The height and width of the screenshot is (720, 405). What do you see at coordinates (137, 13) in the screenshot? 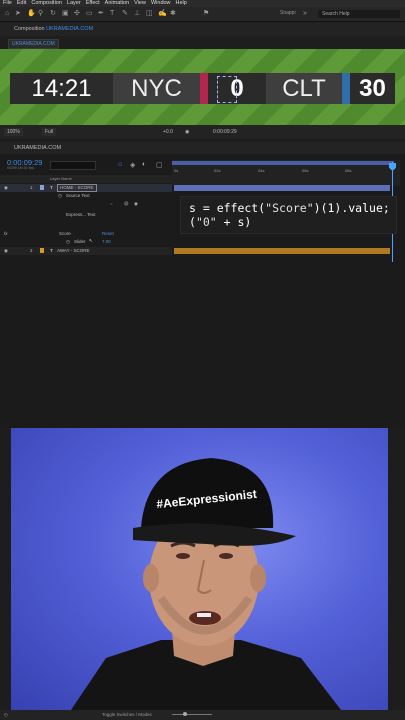
I see `clone-tool-icon: ⊥` at bounding box center [137, 13].